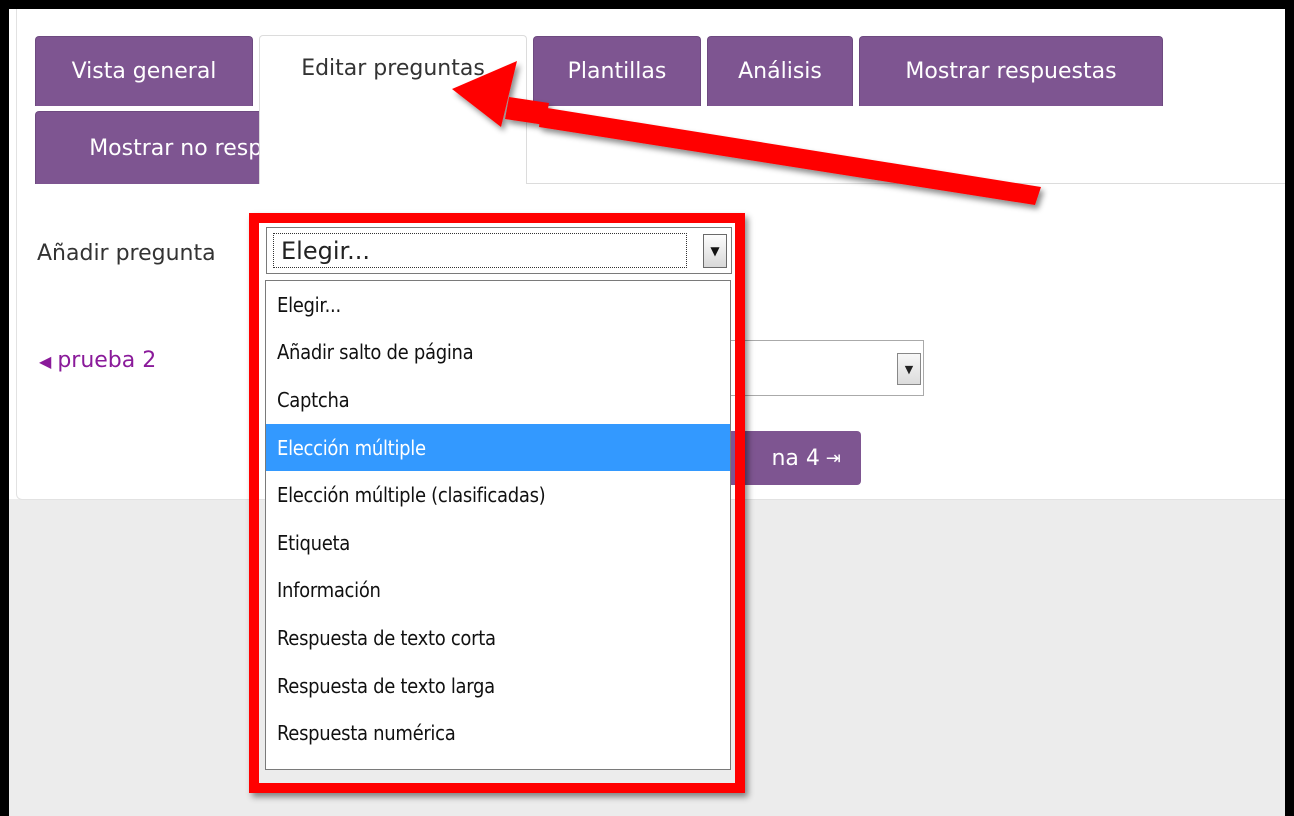 Image resolution: width=1294 pixels, height=816 pixels. What do you see at coordinates (833, 458) in the screenshot?
I see `sign-in-icon: ⇥` at bounding box center [833, 458].